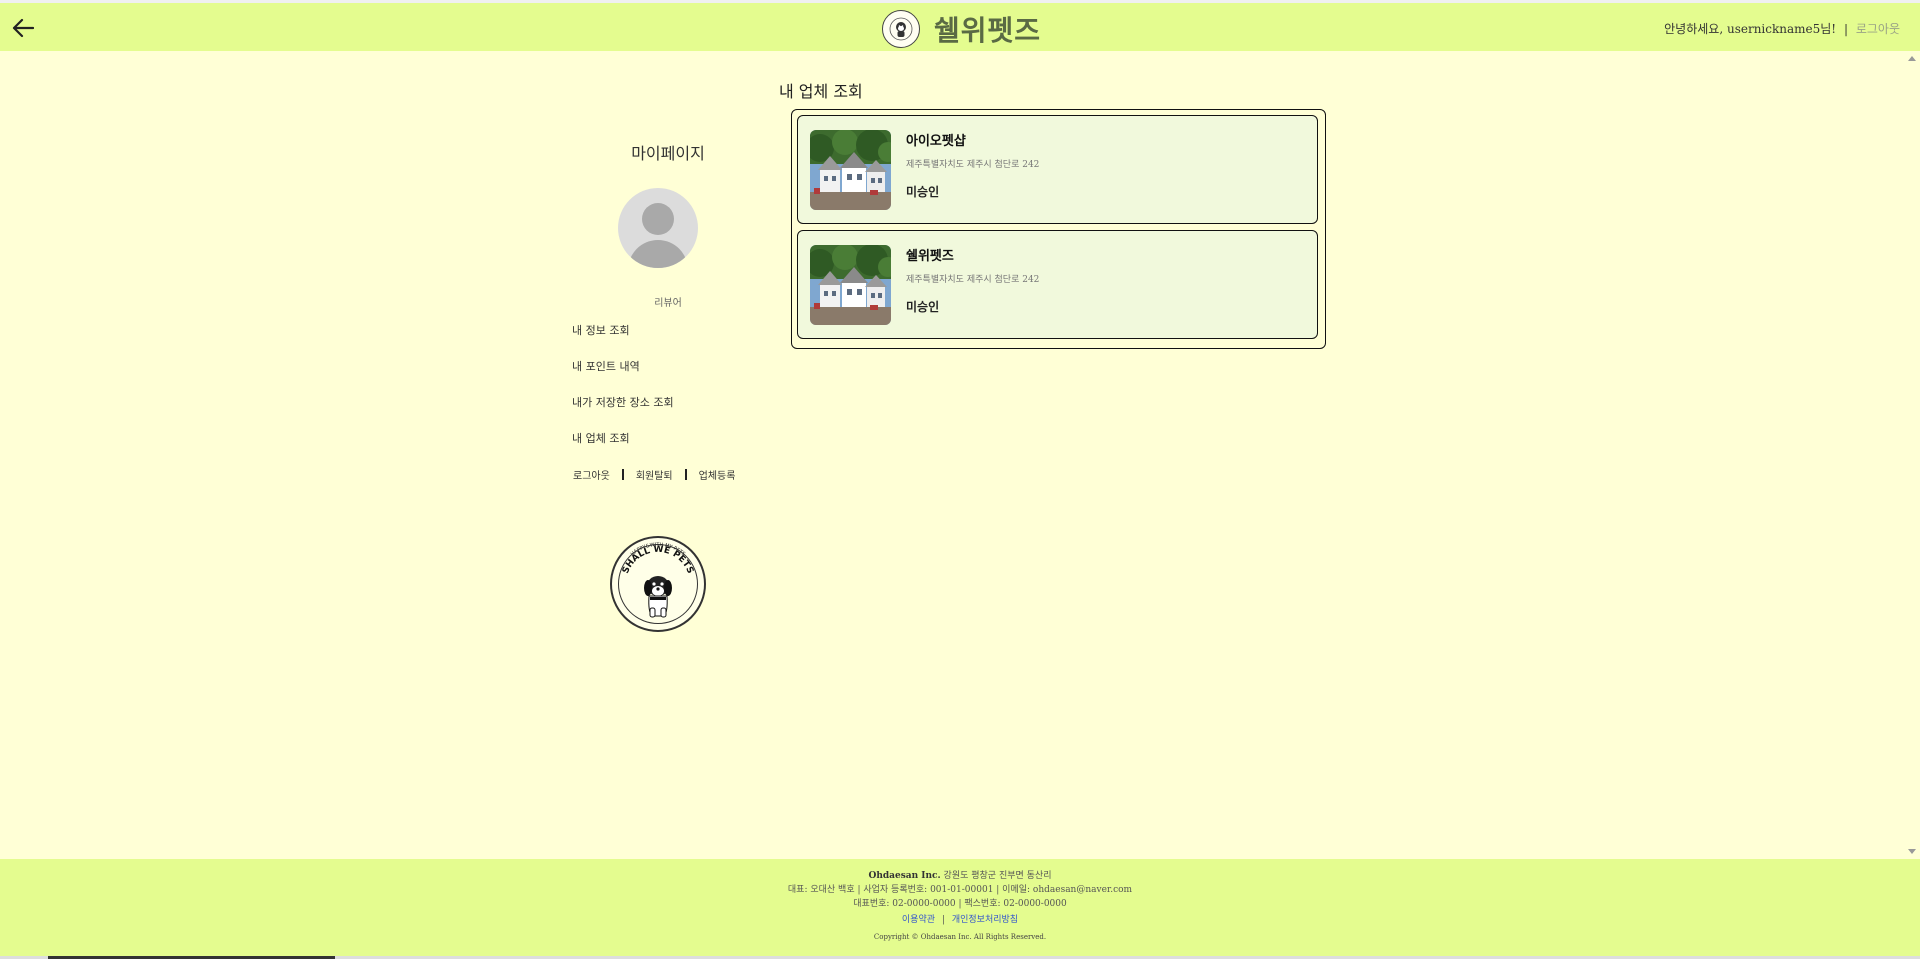  What do you see at coordinates (668, 153) in the screenshot?
I see `mypage-title: 마이페이지` at bounding box center [668, 153].